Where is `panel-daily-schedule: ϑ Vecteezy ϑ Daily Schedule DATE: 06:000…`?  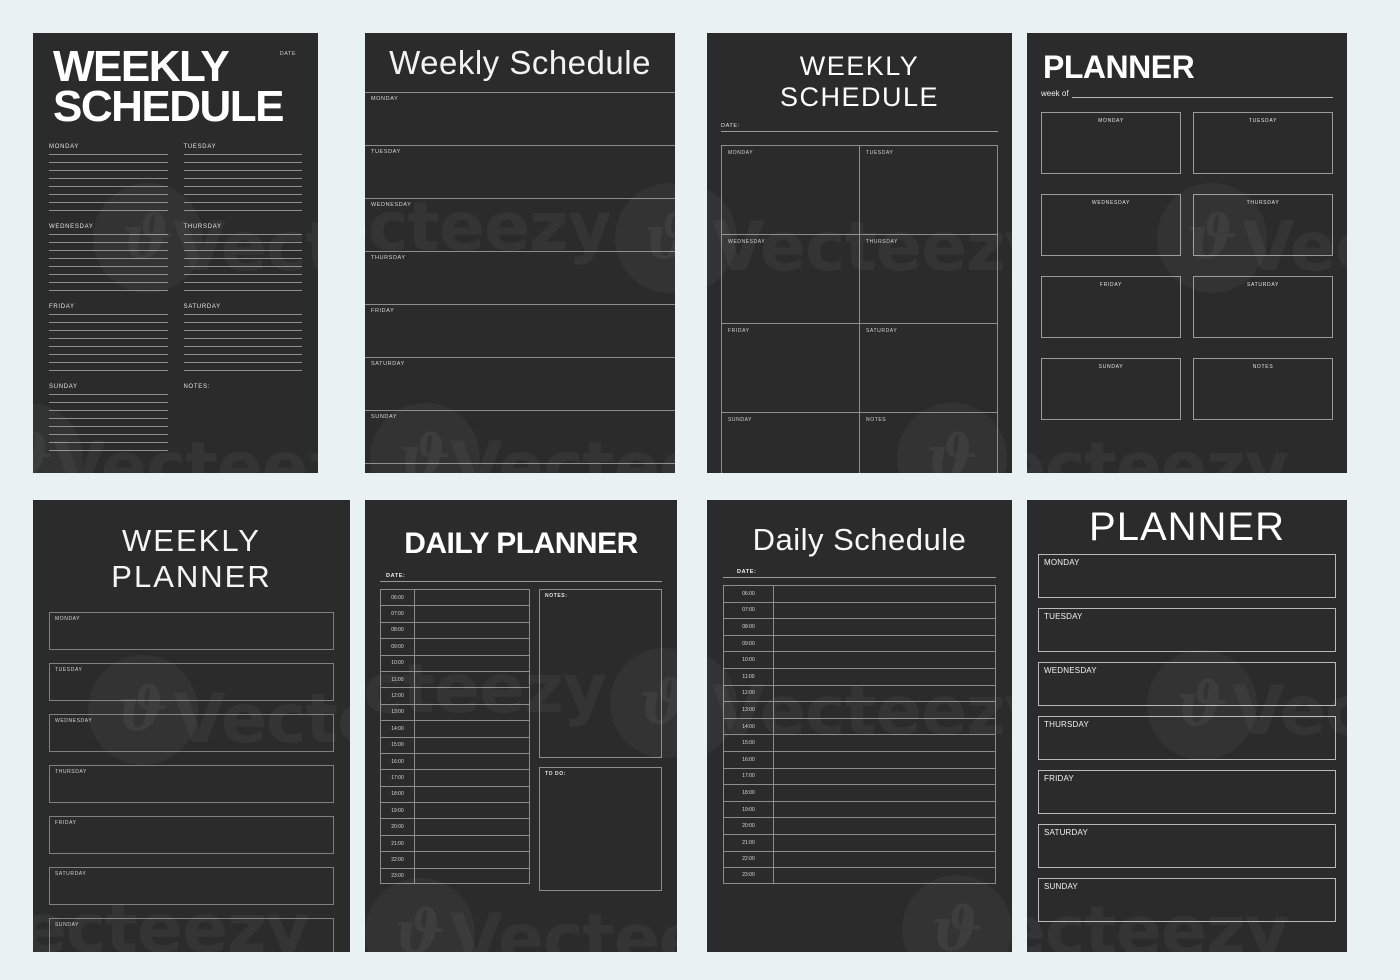 panel-daily-schedule: ϑ Vecteezy ϑ Daily Schedule DATE: 06:000… is located at coordinates (859, 726).